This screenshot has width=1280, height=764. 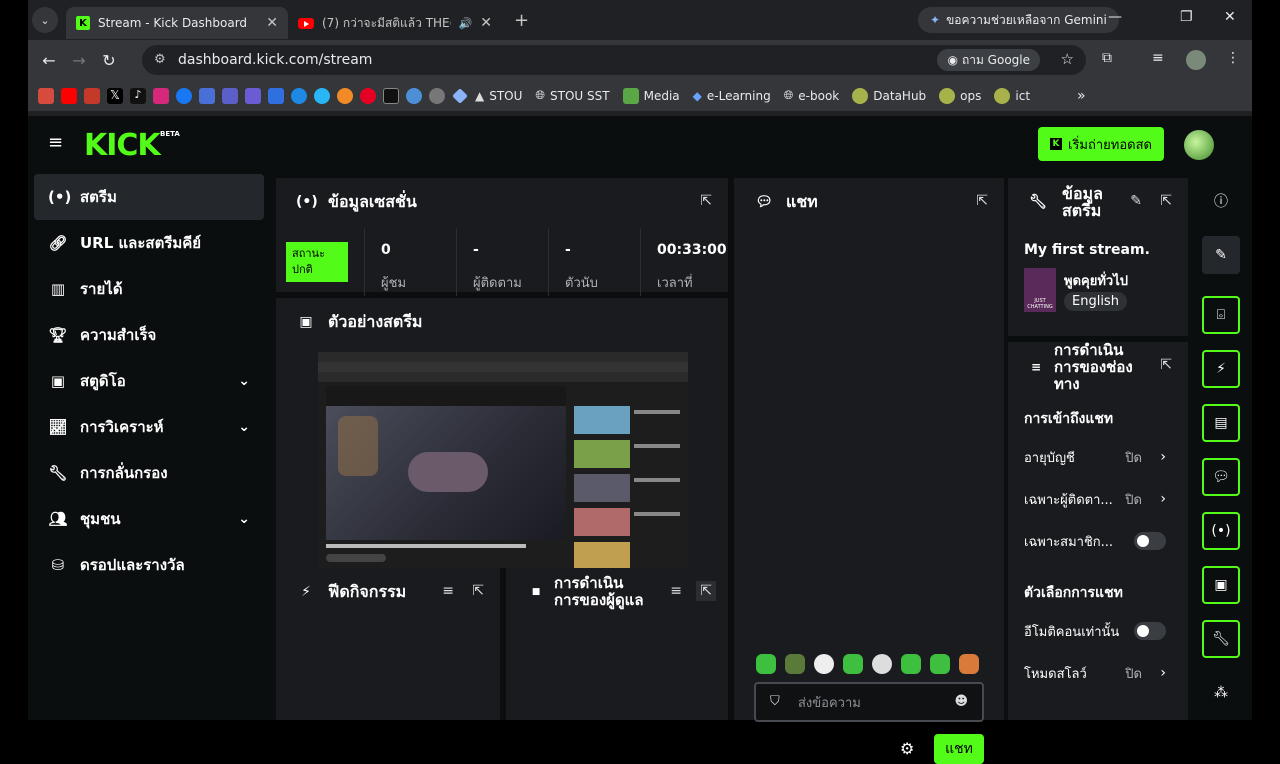 I want to click on x-icon: 𝕏, so click(x=115, y=95).